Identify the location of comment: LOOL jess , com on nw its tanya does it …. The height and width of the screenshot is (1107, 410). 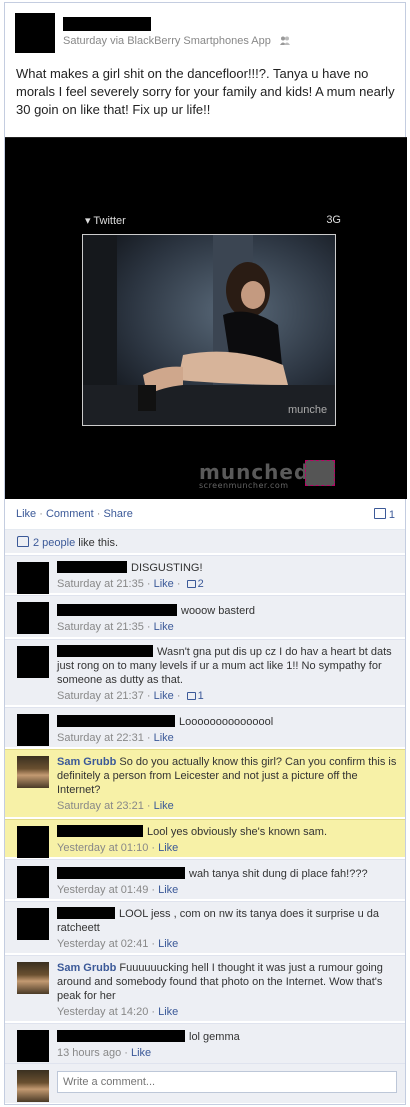
(205, 927).